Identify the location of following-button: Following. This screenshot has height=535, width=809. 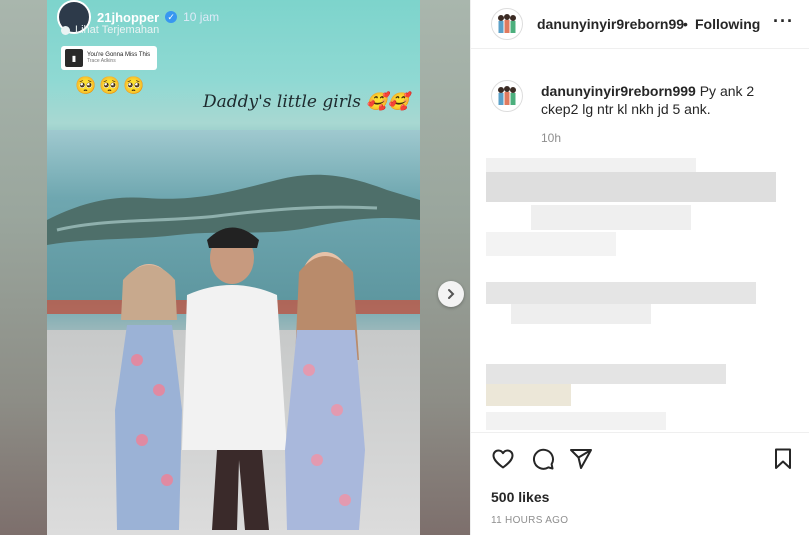
(727, 24).